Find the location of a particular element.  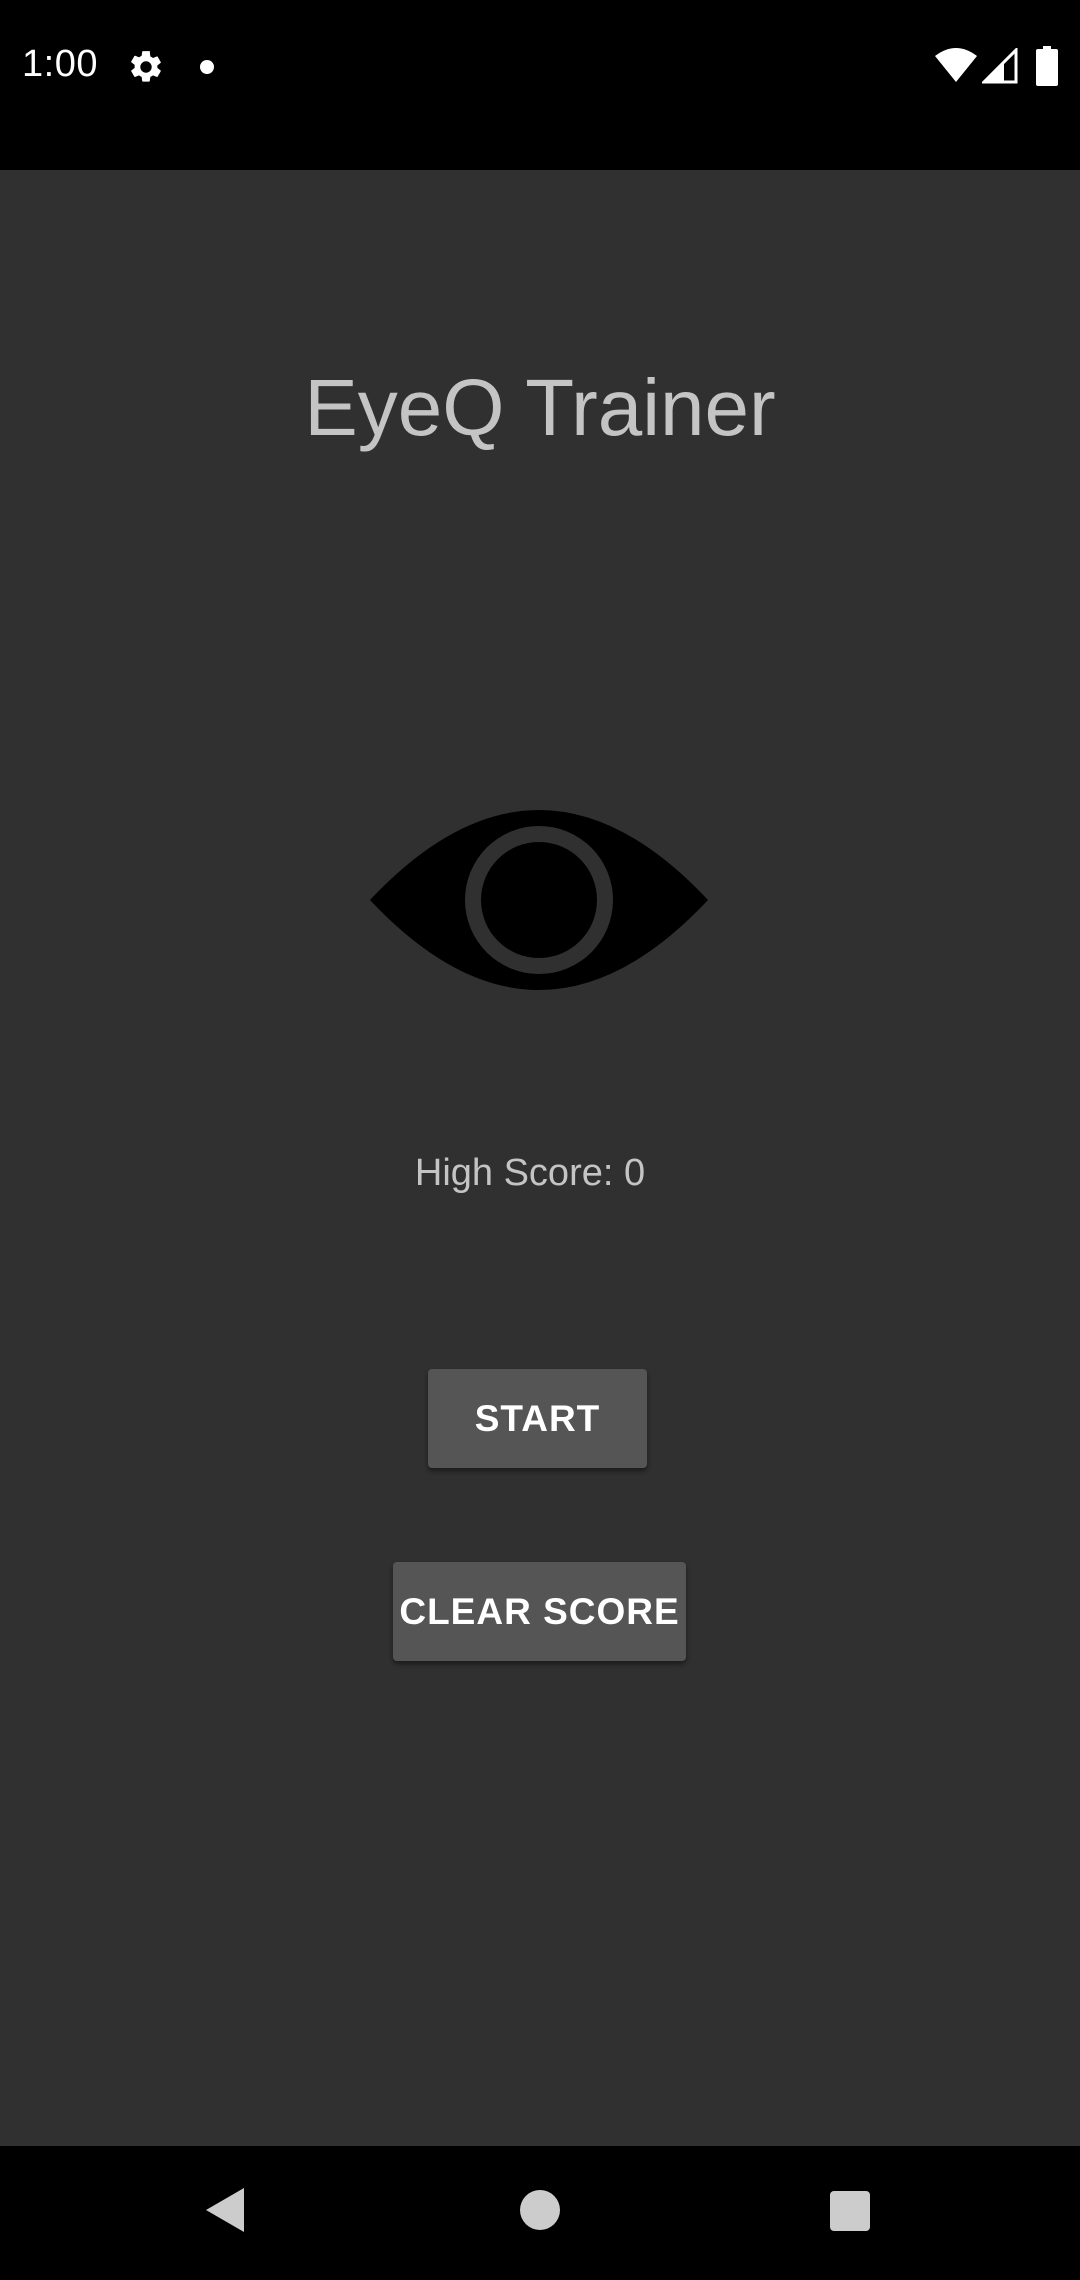

recents-icon is located at coordinates (850, 2211).